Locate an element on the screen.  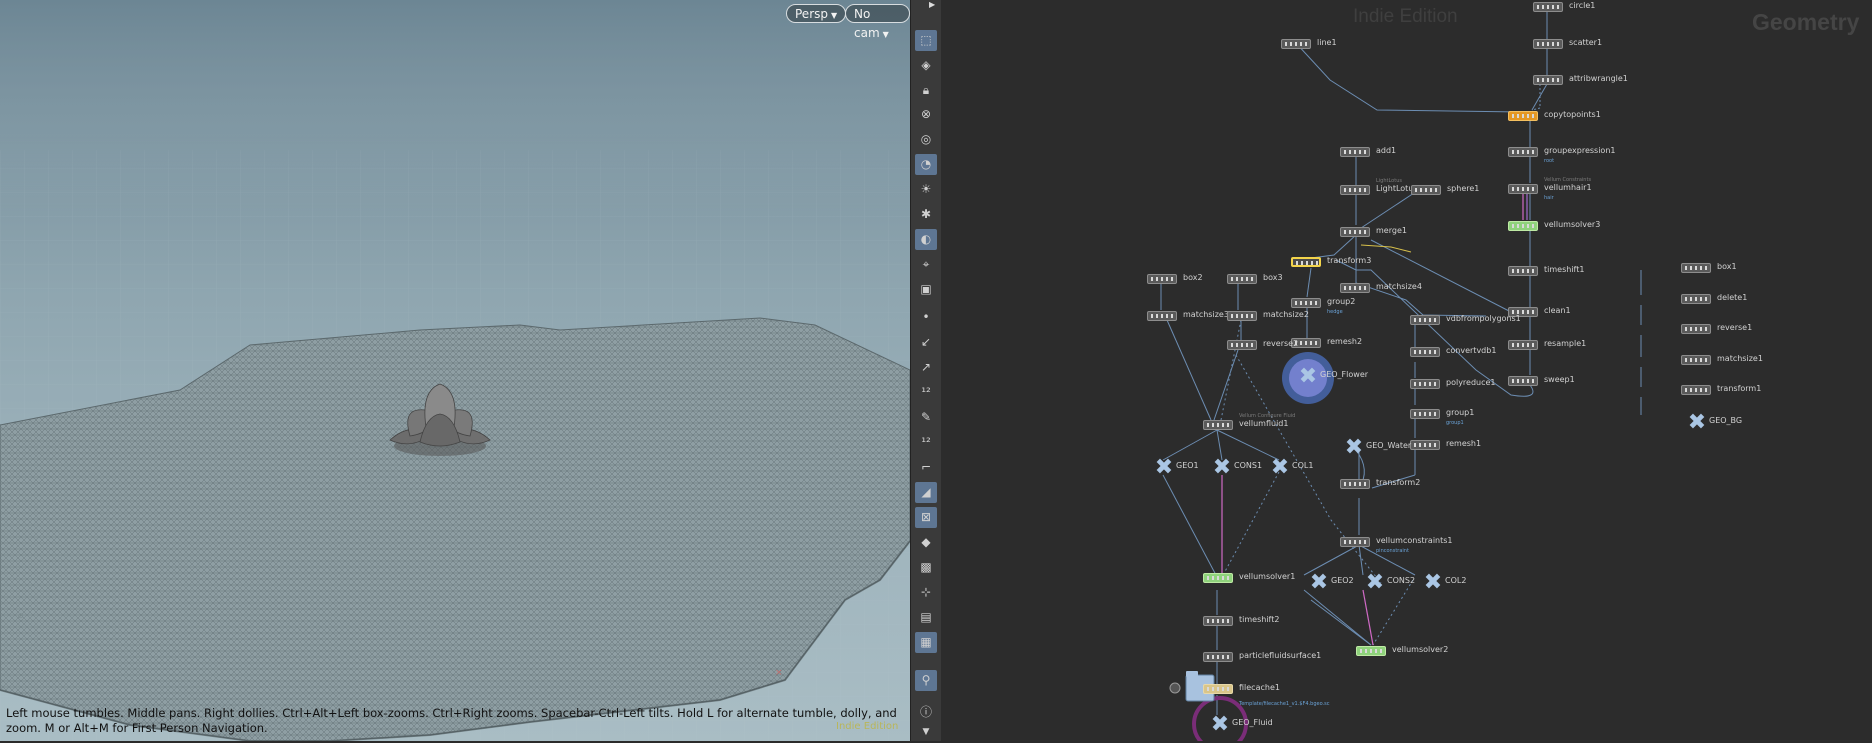
node-label: reverse2 is located at coordinates (1281, 343).